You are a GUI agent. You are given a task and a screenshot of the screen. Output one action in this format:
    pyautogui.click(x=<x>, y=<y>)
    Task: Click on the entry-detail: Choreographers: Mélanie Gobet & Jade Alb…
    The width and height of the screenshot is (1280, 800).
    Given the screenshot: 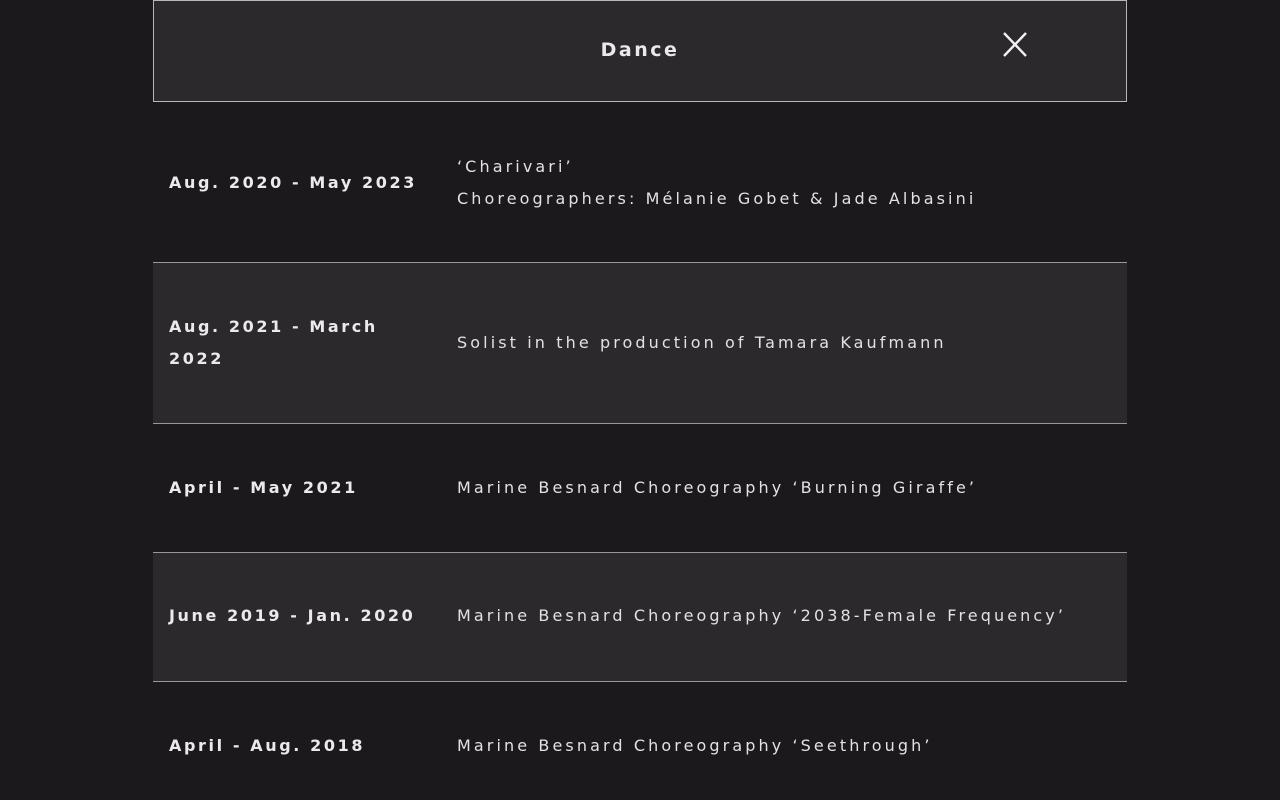 What is the action you would take?
    pyautogui.click(x=717, y=198)
    